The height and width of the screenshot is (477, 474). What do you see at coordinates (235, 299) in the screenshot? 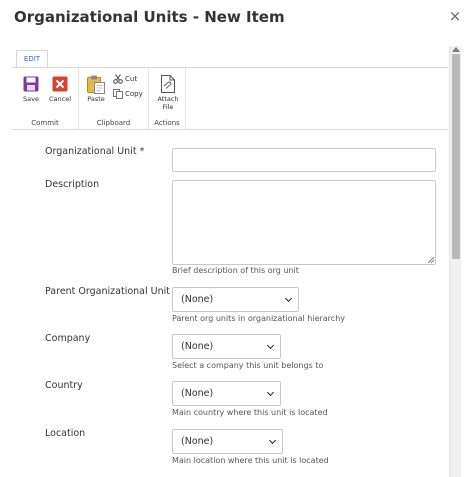
I see `parent-unit-select: (None)` at bounding box center [235, 299].